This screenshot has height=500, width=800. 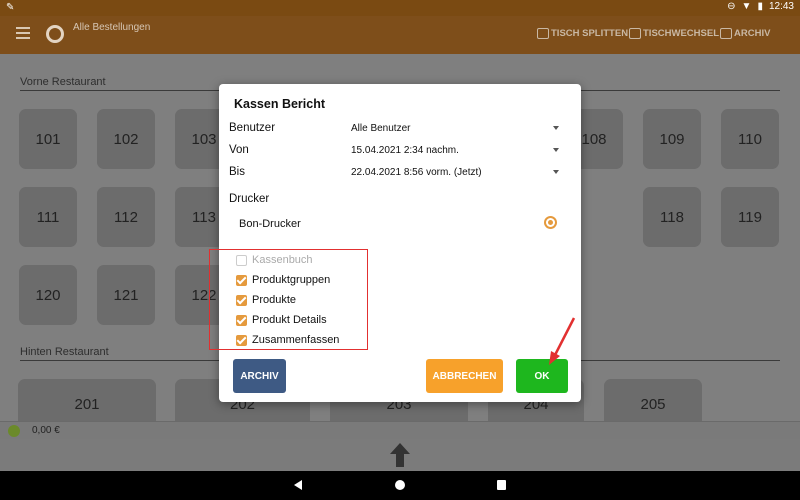 What do you see at coordinates (239, 150) in the screenshot?
I see `from-label: Von` at bounding box center [239, 150].